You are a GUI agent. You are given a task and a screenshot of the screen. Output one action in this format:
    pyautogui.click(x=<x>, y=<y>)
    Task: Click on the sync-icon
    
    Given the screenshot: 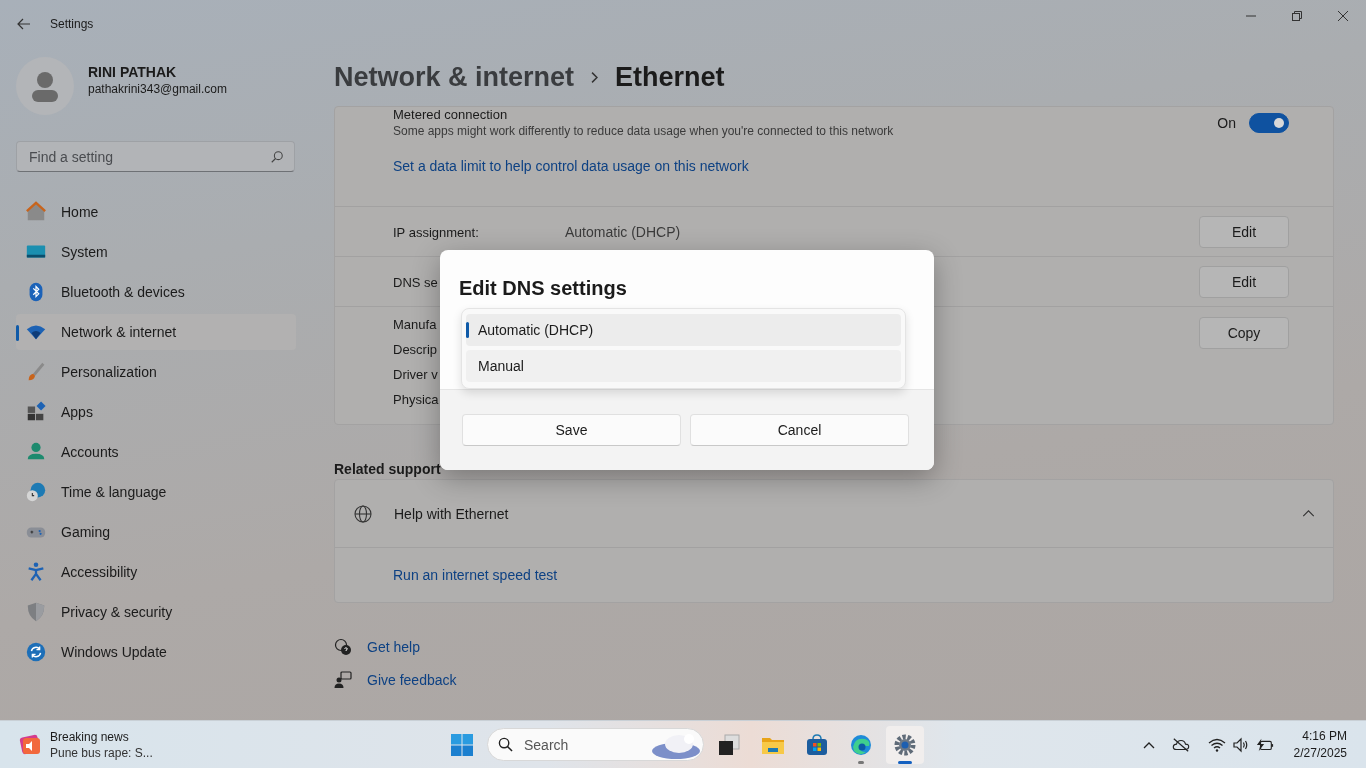 What is the action you would take?
    pyautogui.click(x=36, y=652)
    